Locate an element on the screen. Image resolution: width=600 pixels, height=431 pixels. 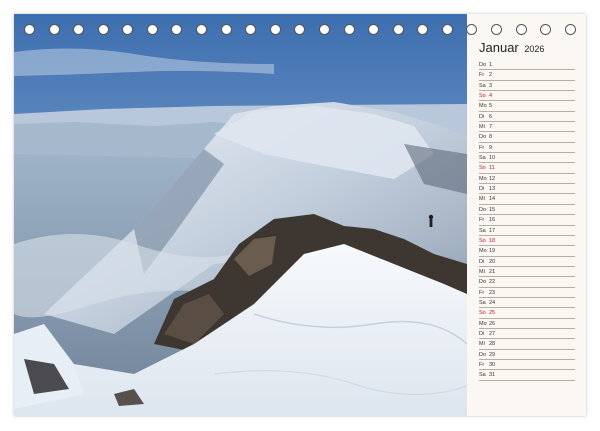
day-row: Mo 12 is located at coordinates (527, 179).